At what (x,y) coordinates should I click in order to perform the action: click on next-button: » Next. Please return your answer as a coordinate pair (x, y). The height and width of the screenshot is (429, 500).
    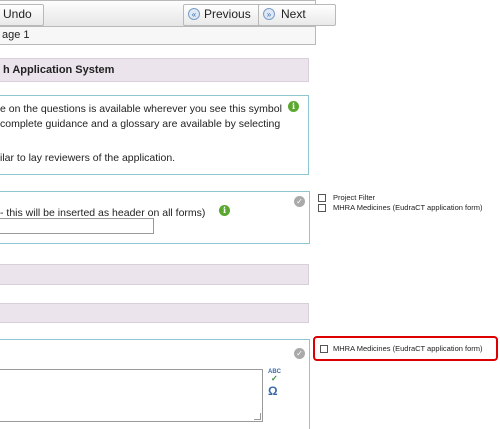
    Looking at the image, I should click on (297, 15).